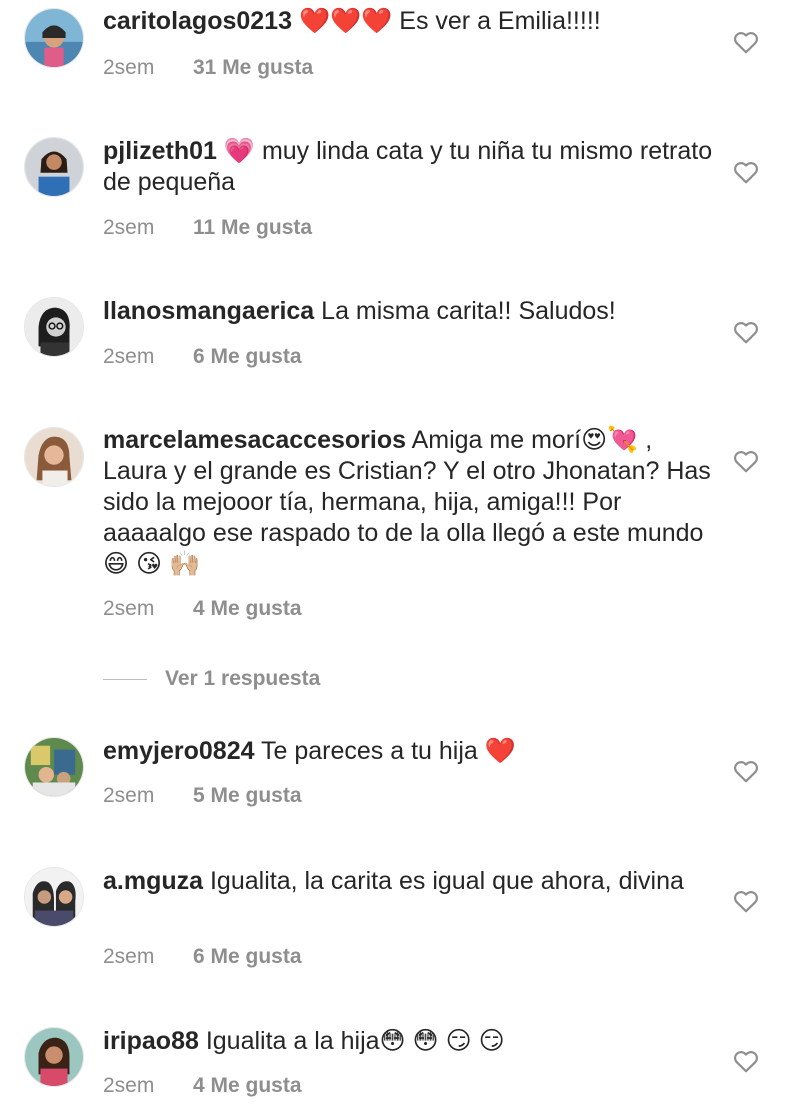 The image size is (800, 1117). Describe the element at coordinates (247, 795) in the screenshot. I see `comment-likes: 5 Me gusta` at that location.